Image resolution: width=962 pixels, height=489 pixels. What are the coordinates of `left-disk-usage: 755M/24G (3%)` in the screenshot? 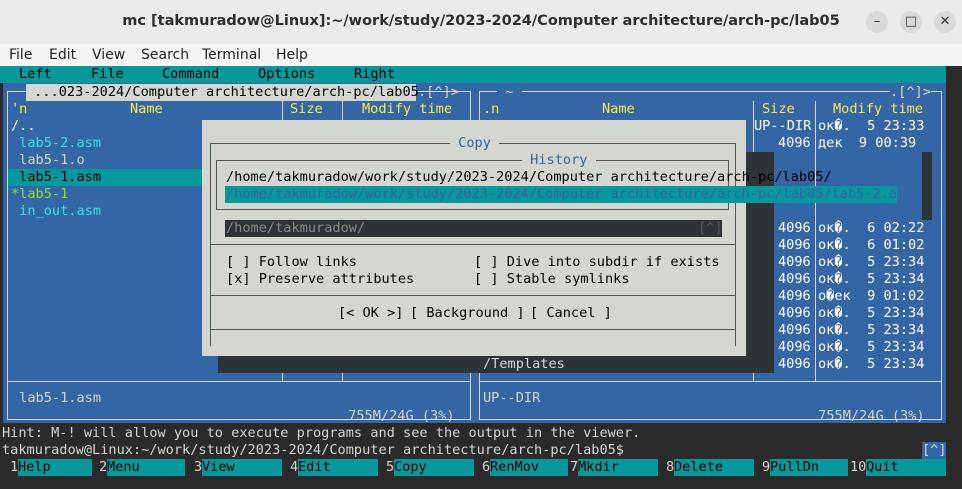 It's located at (401, 416).